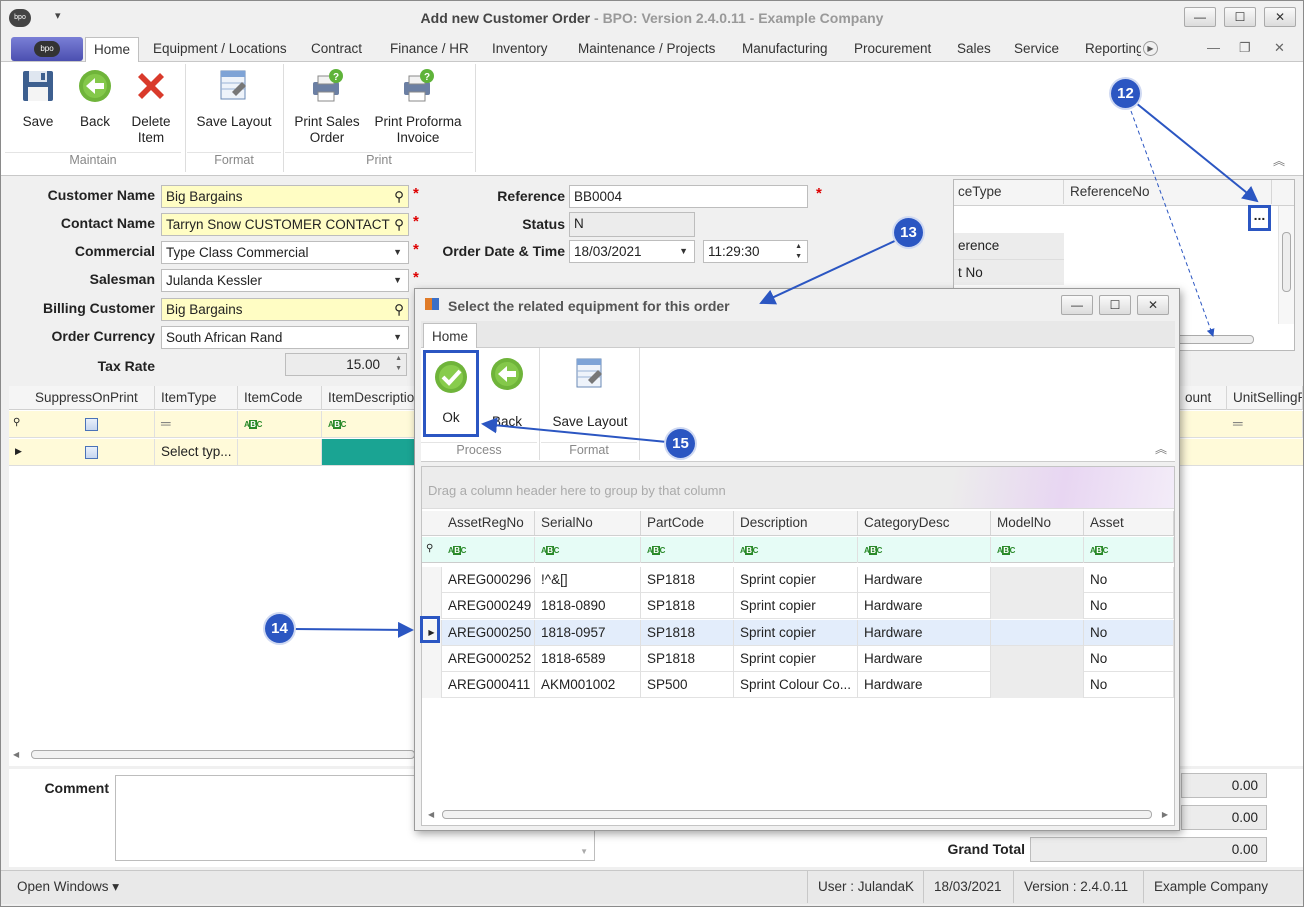 This screenshot has height=907, width=1304. I want to click on row-selector-highlight, so click(430, 629).